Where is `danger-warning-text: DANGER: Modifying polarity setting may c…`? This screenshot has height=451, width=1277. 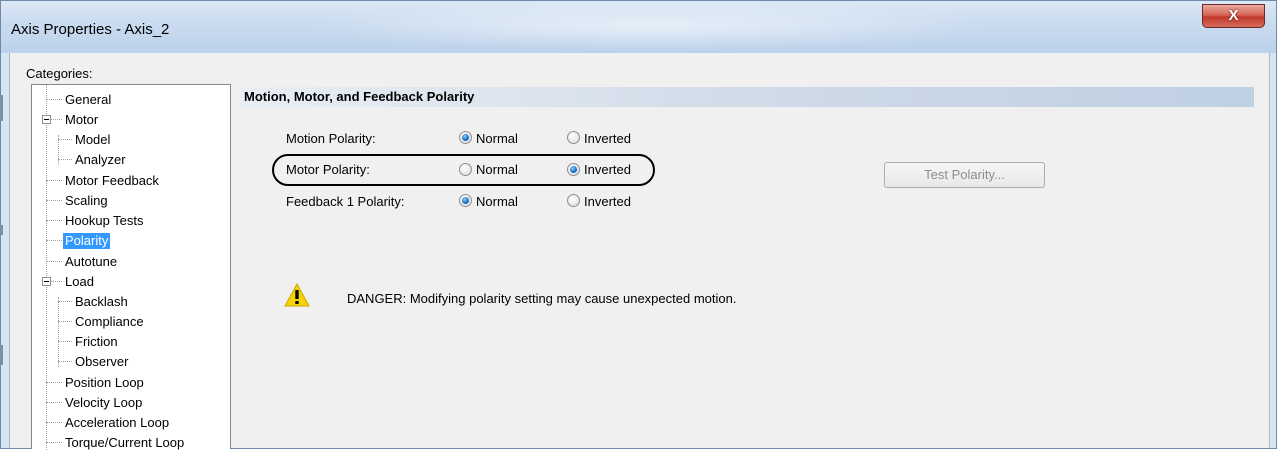 danger-warning-text: DANGER: Modifying polarity setting may c… is located at coordinates (542, 298).